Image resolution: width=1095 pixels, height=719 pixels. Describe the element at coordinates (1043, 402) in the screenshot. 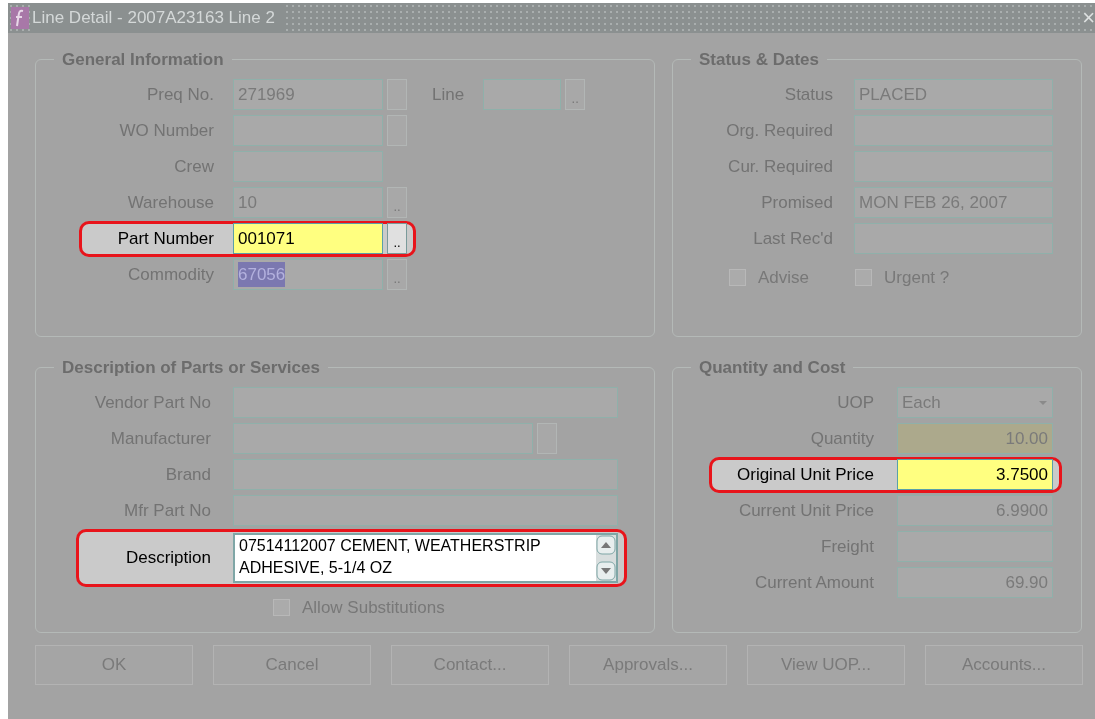

I see `caret-icon` at that location.